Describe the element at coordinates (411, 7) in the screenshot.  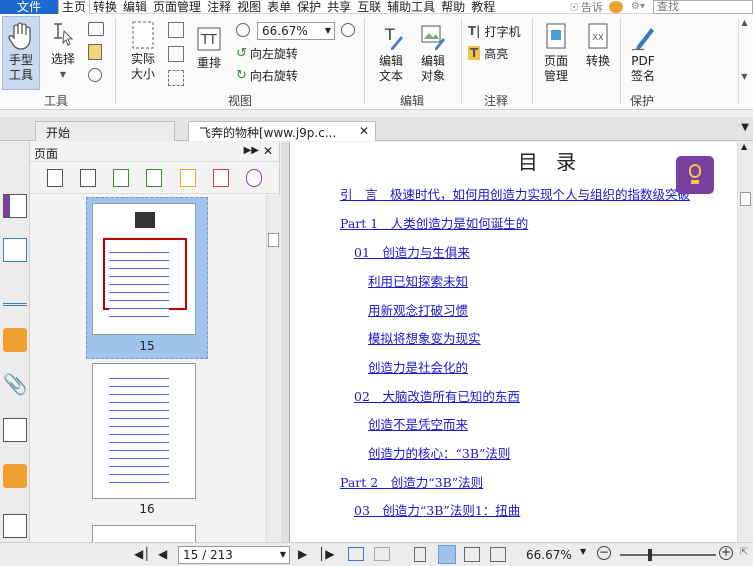
I see `menu-accessibility: 辅助工具` at that location.